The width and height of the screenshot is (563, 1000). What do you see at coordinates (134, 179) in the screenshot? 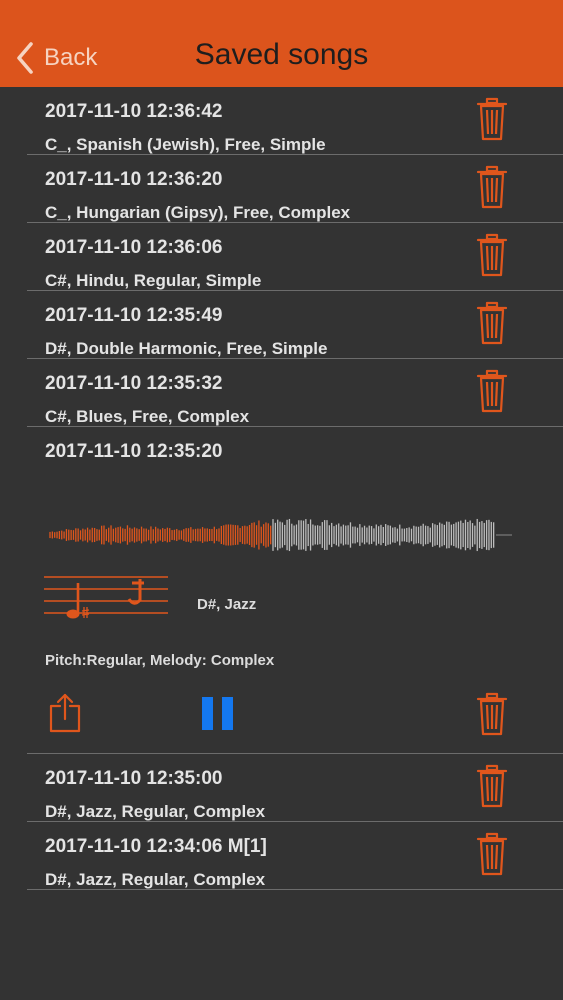
I see `song-date: 2017-11-10 12:36:20` at bounding box center [134, 179].